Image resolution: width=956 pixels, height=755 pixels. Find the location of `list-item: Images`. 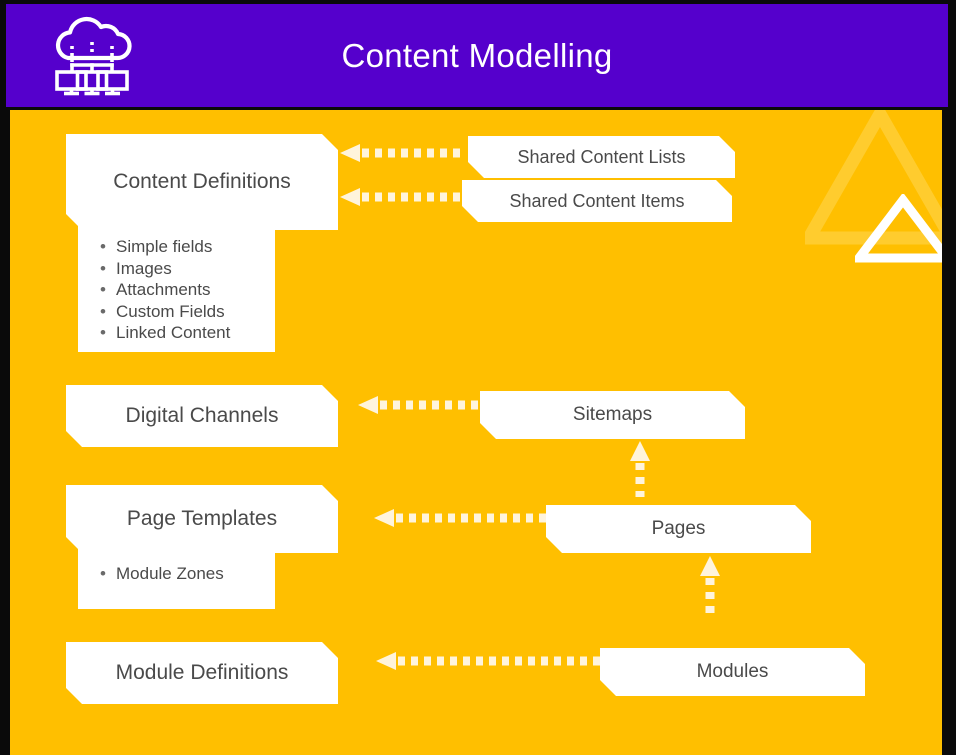

list-item: Images is located at coordinates (176, 269).